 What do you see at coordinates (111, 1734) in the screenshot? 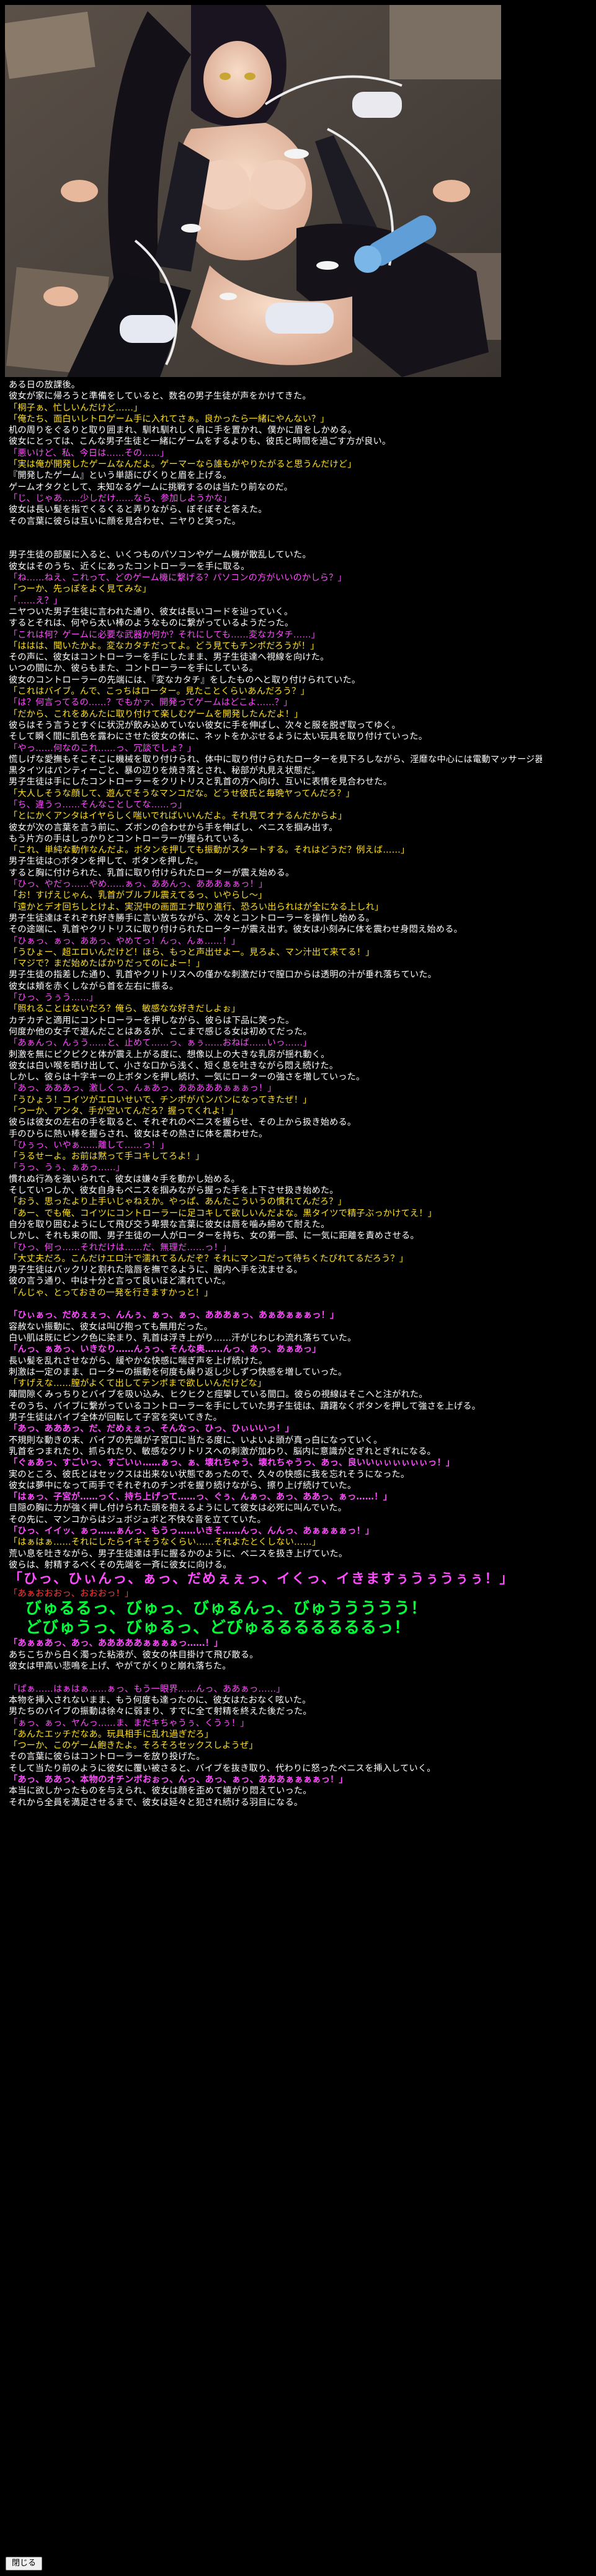
I see `story-line: 「あんたエッチだなあ。玩具相手に乱れ過ぎだろ」` at bounding box center [111, 1734].